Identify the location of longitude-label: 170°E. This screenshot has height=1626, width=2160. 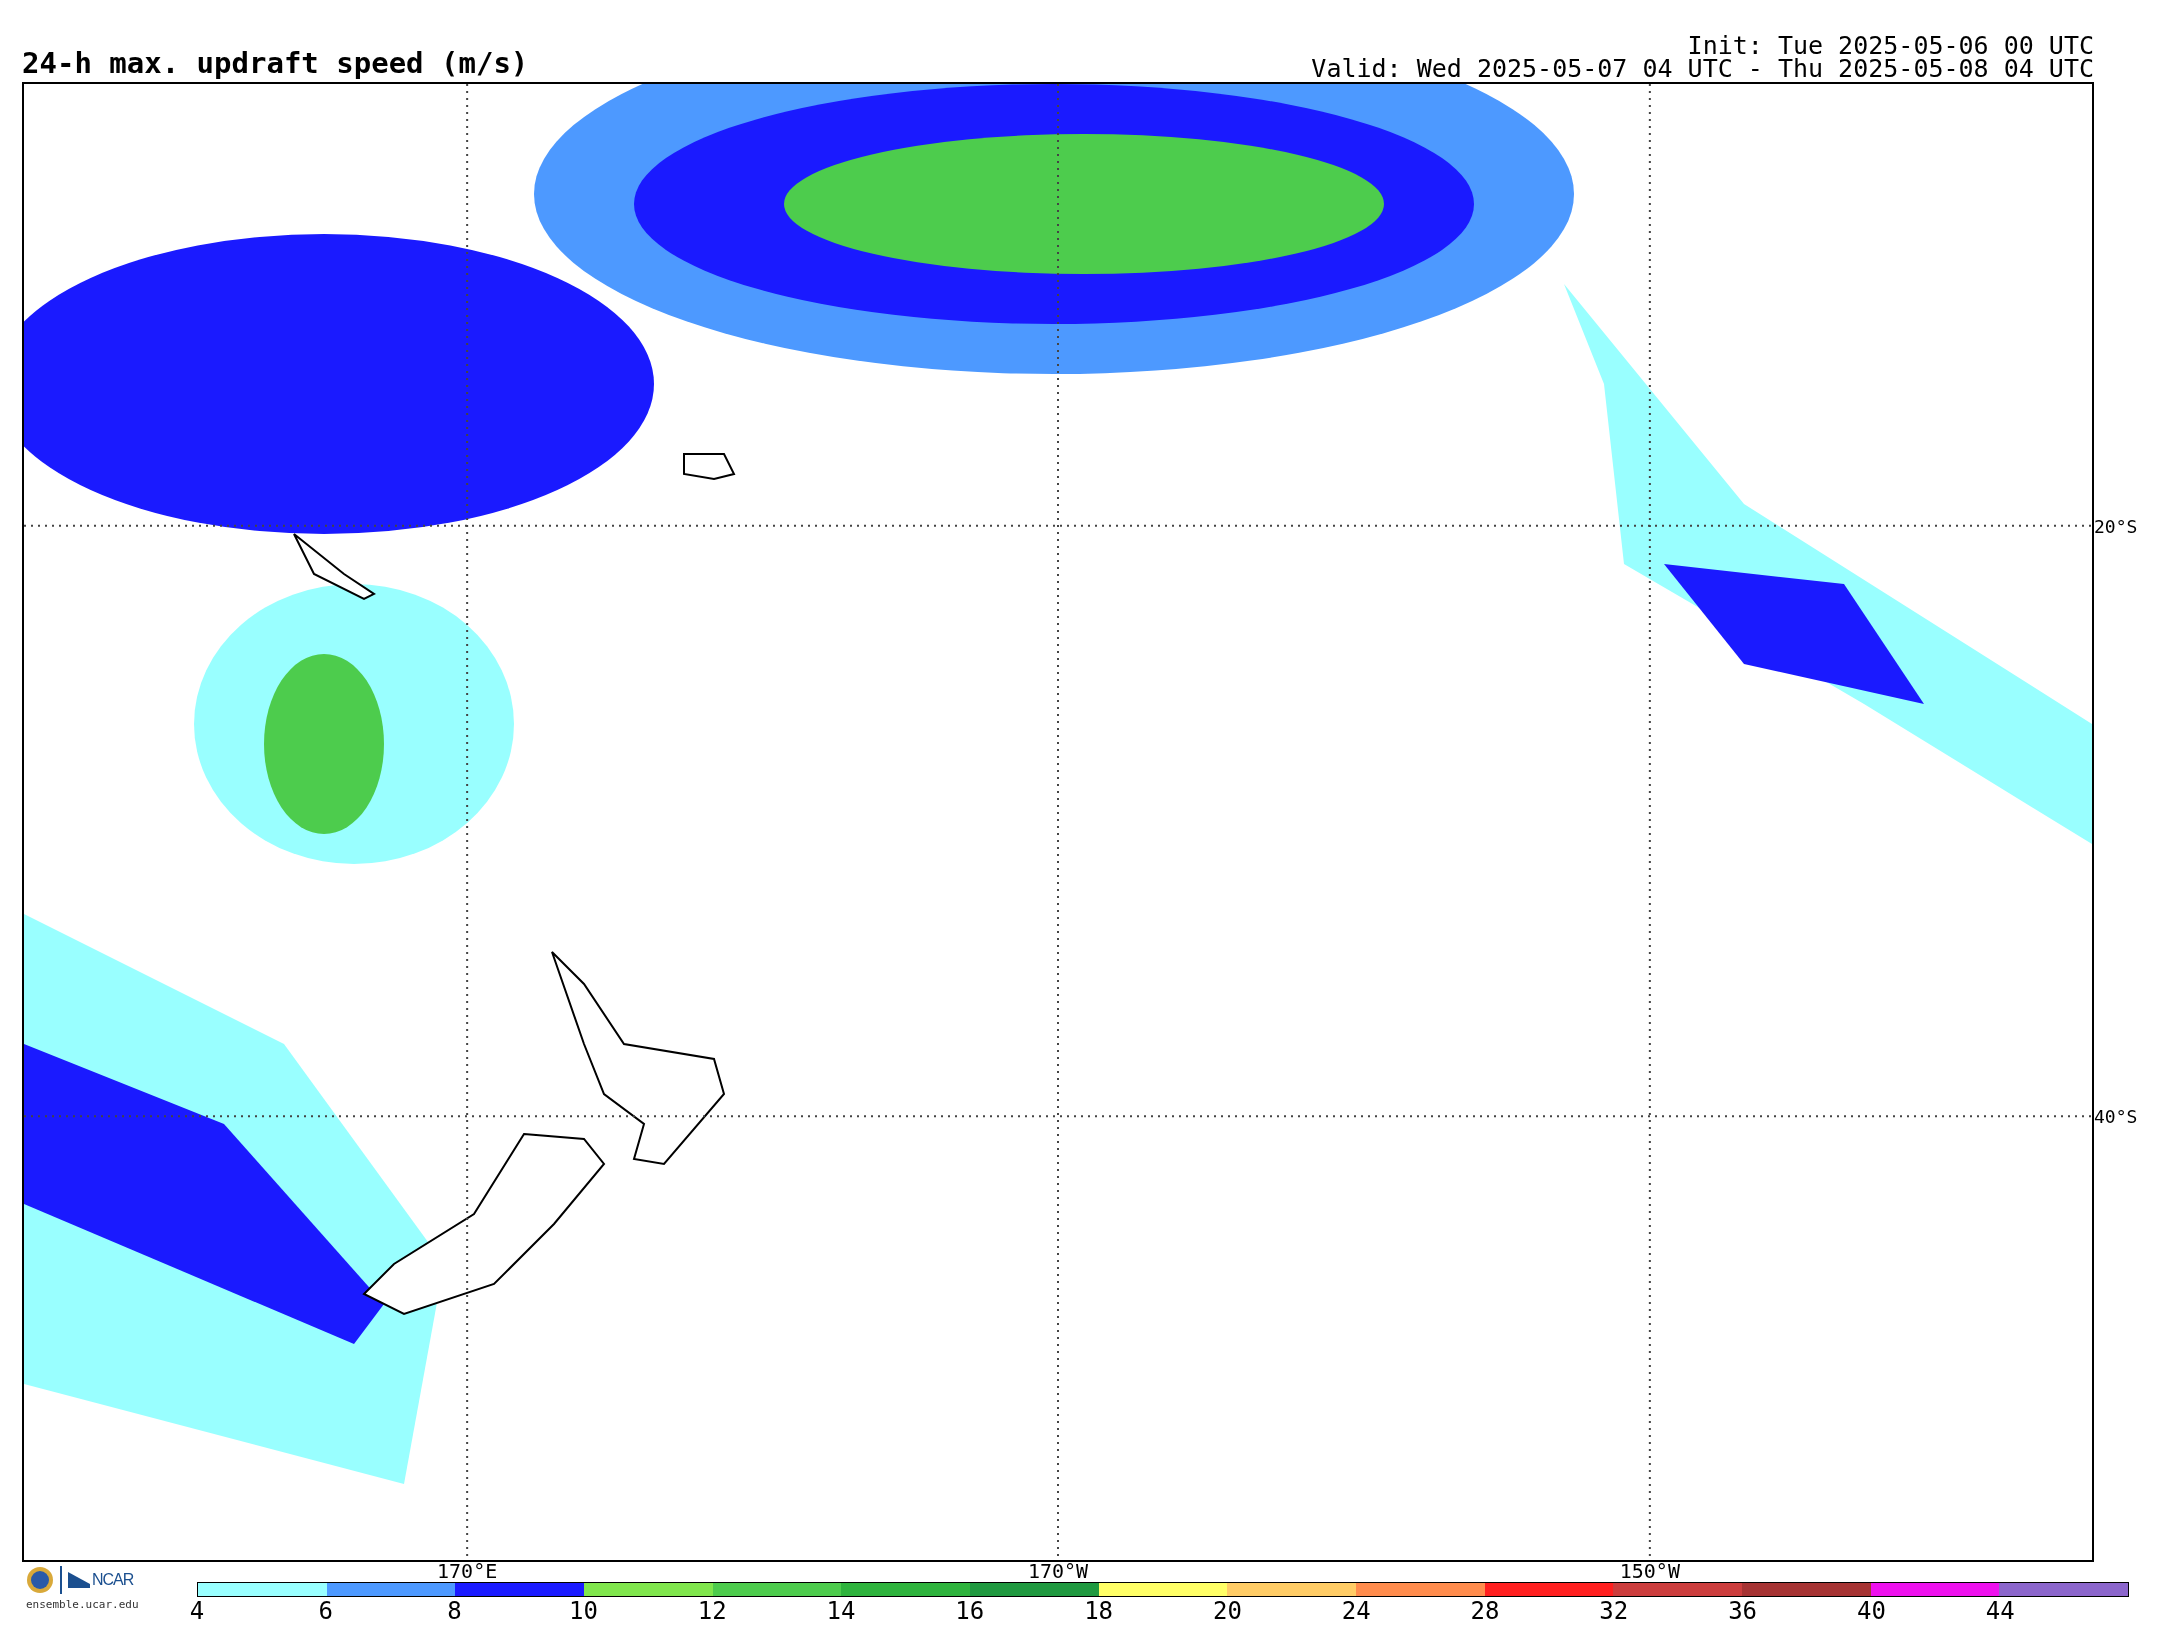
(467, 1571).